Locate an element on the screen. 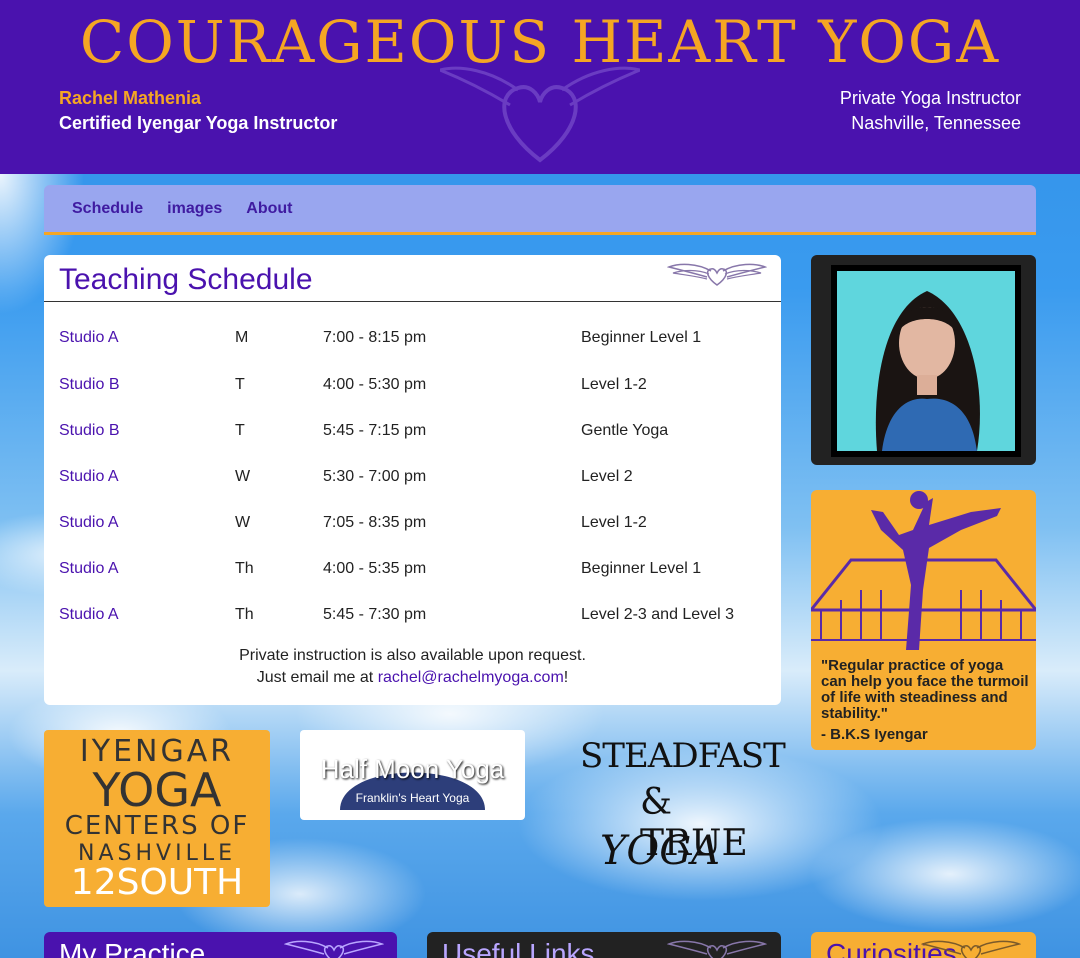 The width and height of the screenshot is (1080, 958). portrait-illustration is located at coordinates (927, 371).